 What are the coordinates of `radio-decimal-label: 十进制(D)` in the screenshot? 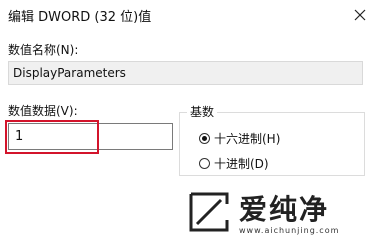 It's located at (241, 164).